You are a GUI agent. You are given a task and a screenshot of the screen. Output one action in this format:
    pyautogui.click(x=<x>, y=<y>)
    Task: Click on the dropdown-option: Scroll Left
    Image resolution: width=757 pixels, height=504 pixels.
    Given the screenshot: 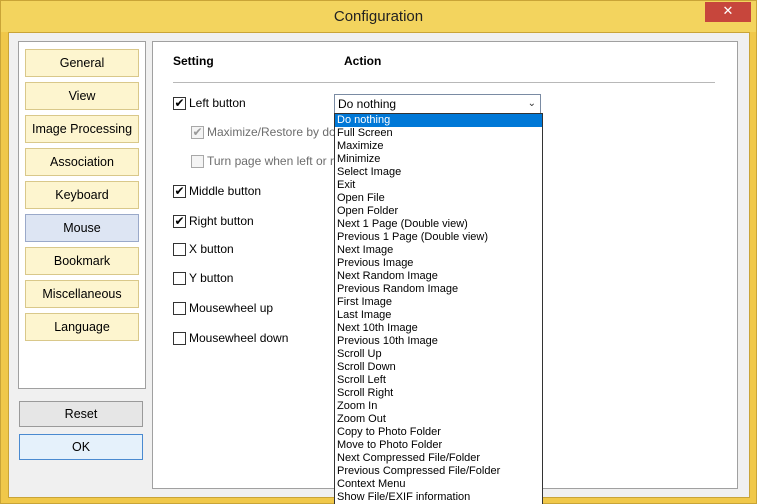 What is the action you would take?
    pyautogui.click(x=438, y=380)
    